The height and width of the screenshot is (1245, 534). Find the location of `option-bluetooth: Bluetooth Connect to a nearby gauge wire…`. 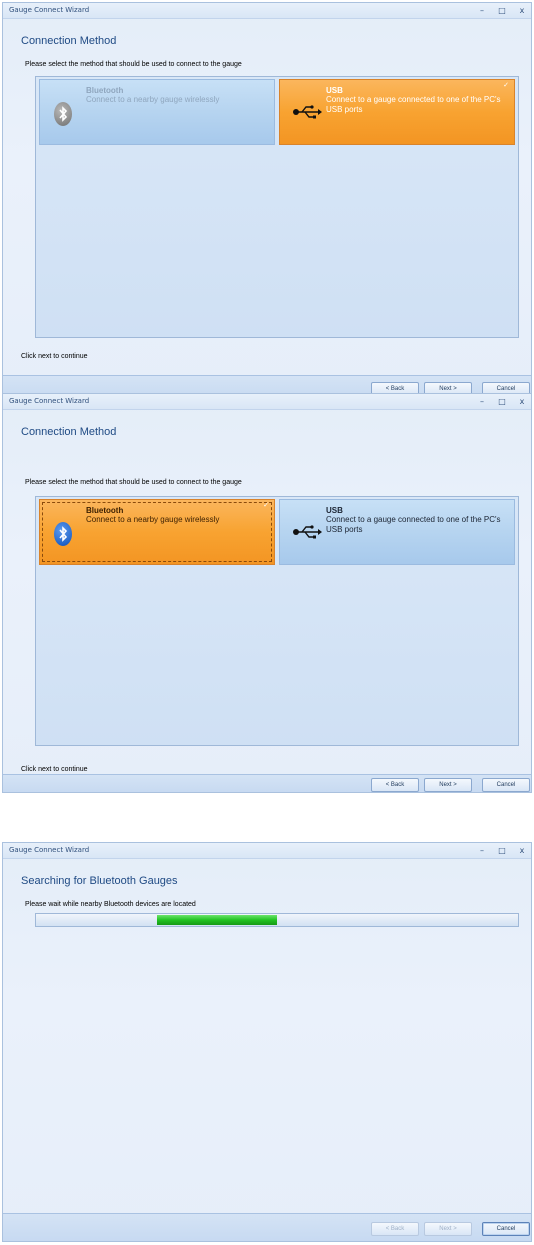

option-bluetooth: Bluetooth Connect to a nearby gauge wire… is located at coordinates (157, 112).